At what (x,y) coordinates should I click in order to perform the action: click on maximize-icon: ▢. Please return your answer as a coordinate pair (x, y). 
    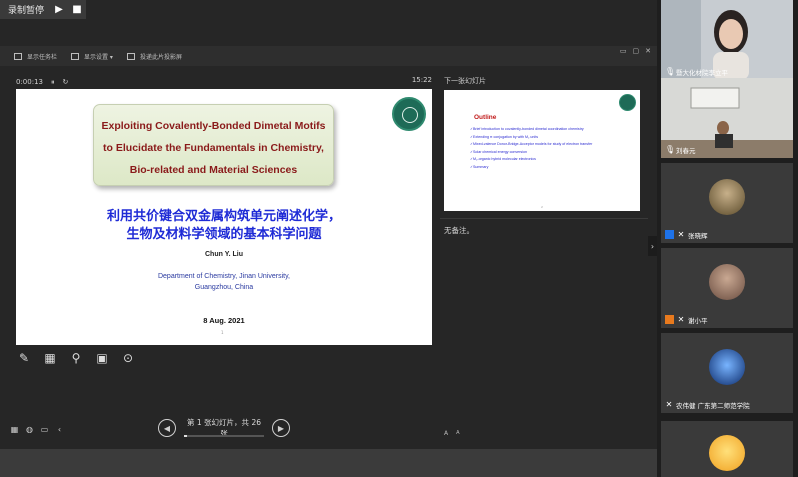
    Looking at the image, I should click on (636, 51).